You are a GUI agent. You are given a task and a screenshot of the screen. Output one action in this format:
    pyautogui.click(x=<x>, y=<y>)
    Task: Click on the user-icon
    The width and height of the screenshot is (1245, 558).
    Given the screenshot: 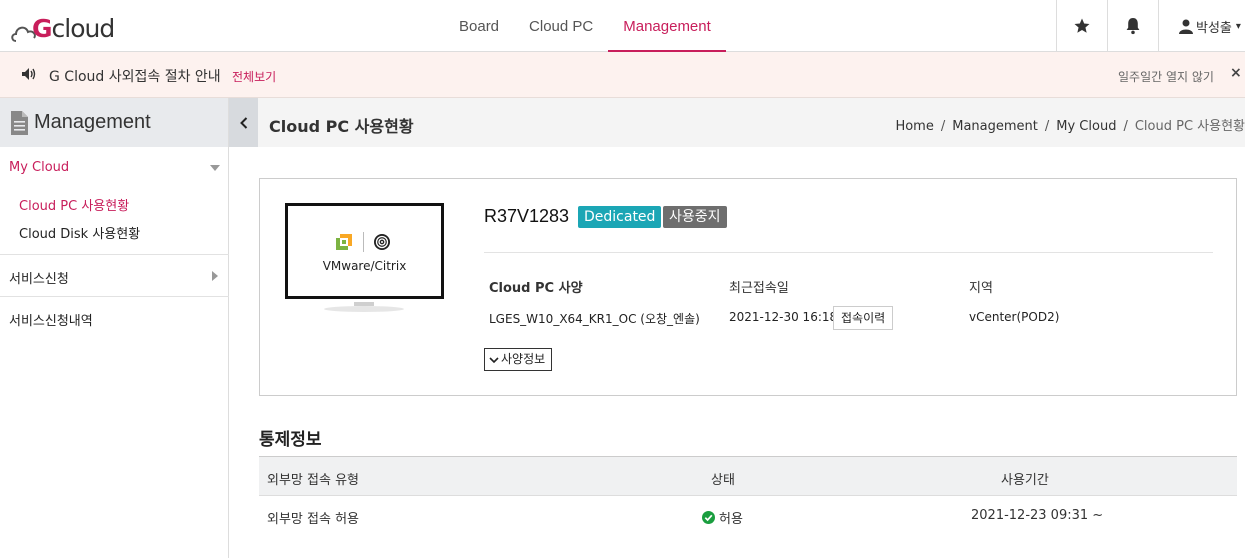 What is the action you would take?
    pyautogui.click(x=1186, y=26)
    